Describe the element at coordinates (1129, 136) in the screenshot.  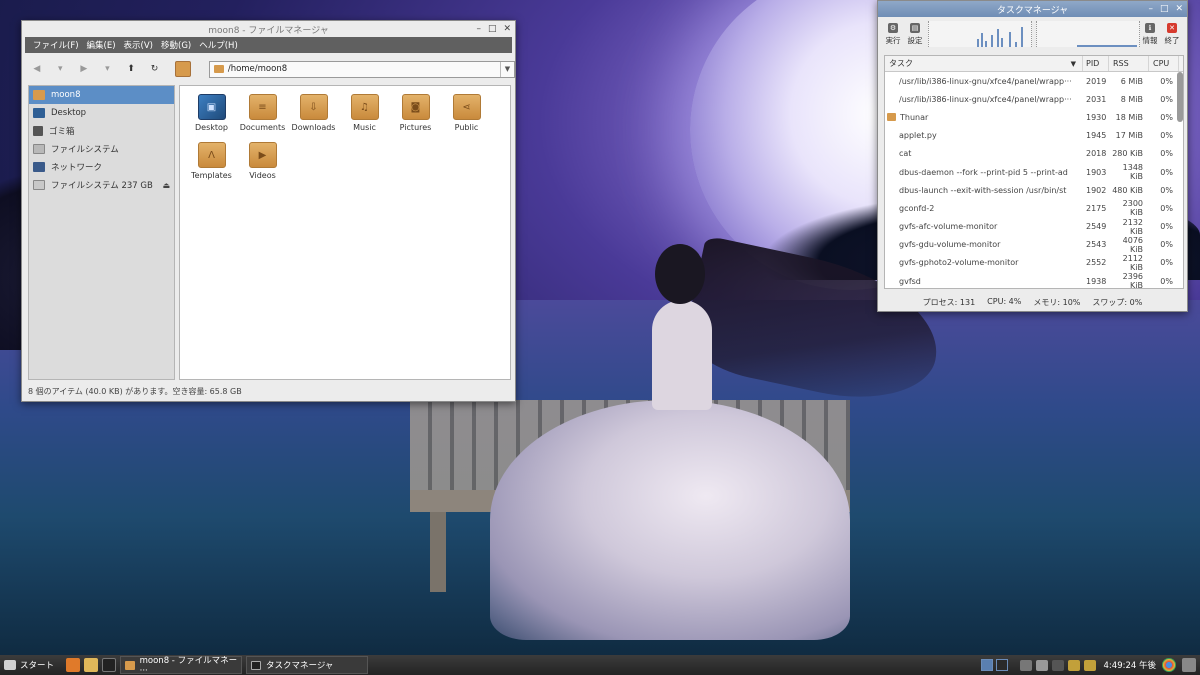
I see `rss-cell: 17 MiB` at that location.